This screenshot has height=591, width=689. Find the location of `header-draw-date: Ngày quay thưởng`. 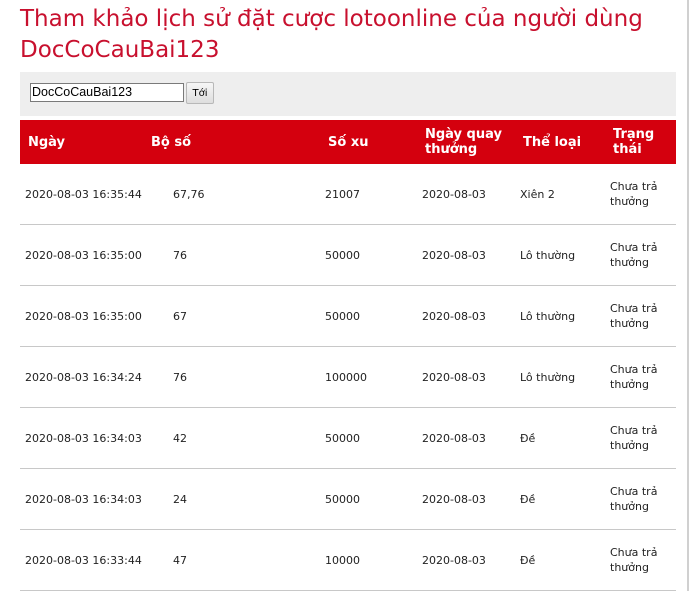

header-draw-date: Ngày quay thưởng is located at coordinates (466, 142).